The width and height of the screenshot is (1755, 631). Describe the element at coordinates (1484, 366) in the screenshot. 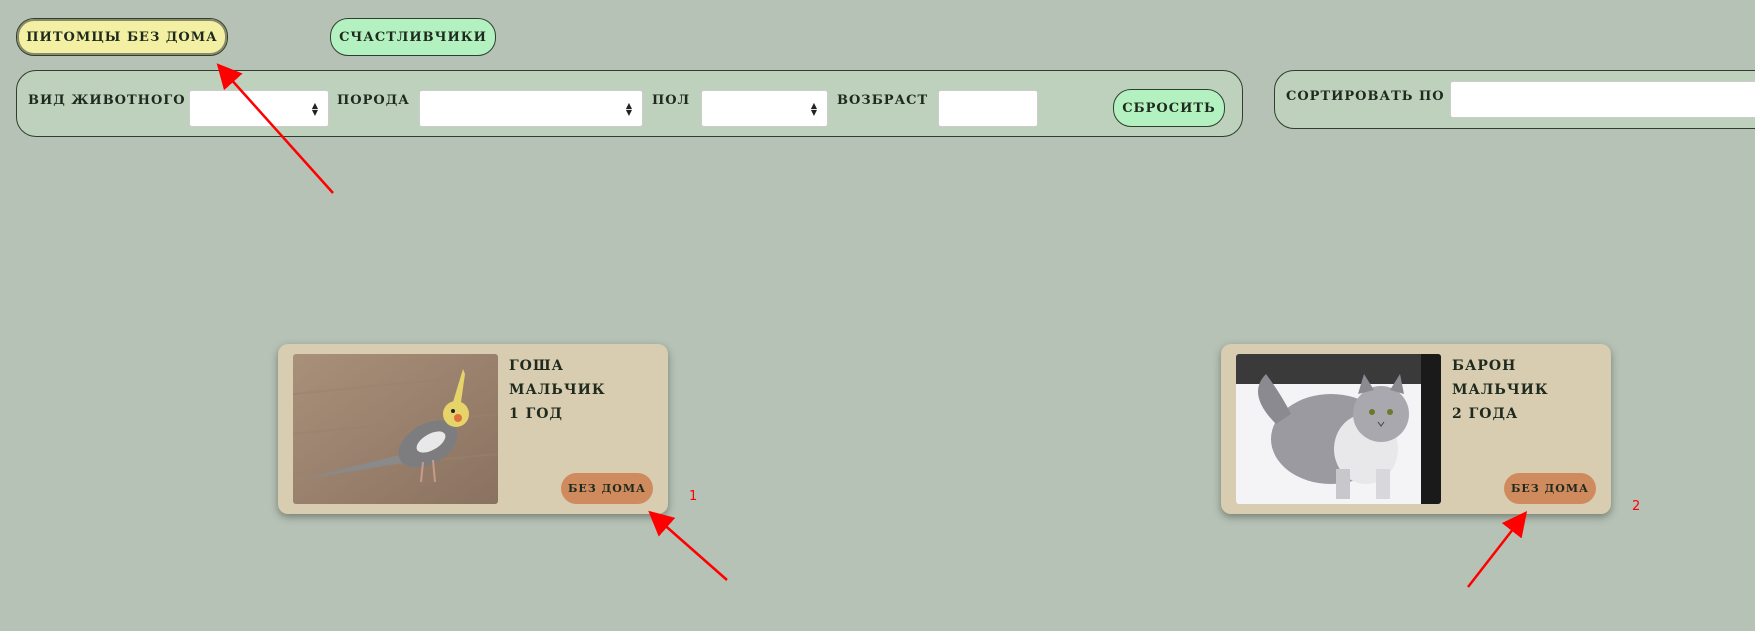

I see `pet-name: барон` at that location.